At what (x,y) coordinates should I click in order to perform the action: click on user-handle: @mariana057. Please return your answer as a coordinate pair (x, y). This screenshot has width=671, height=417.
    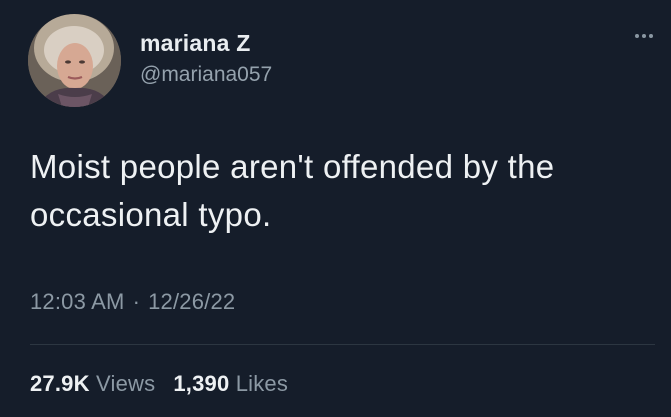
    Looking at the image, I should click on (206, 75).